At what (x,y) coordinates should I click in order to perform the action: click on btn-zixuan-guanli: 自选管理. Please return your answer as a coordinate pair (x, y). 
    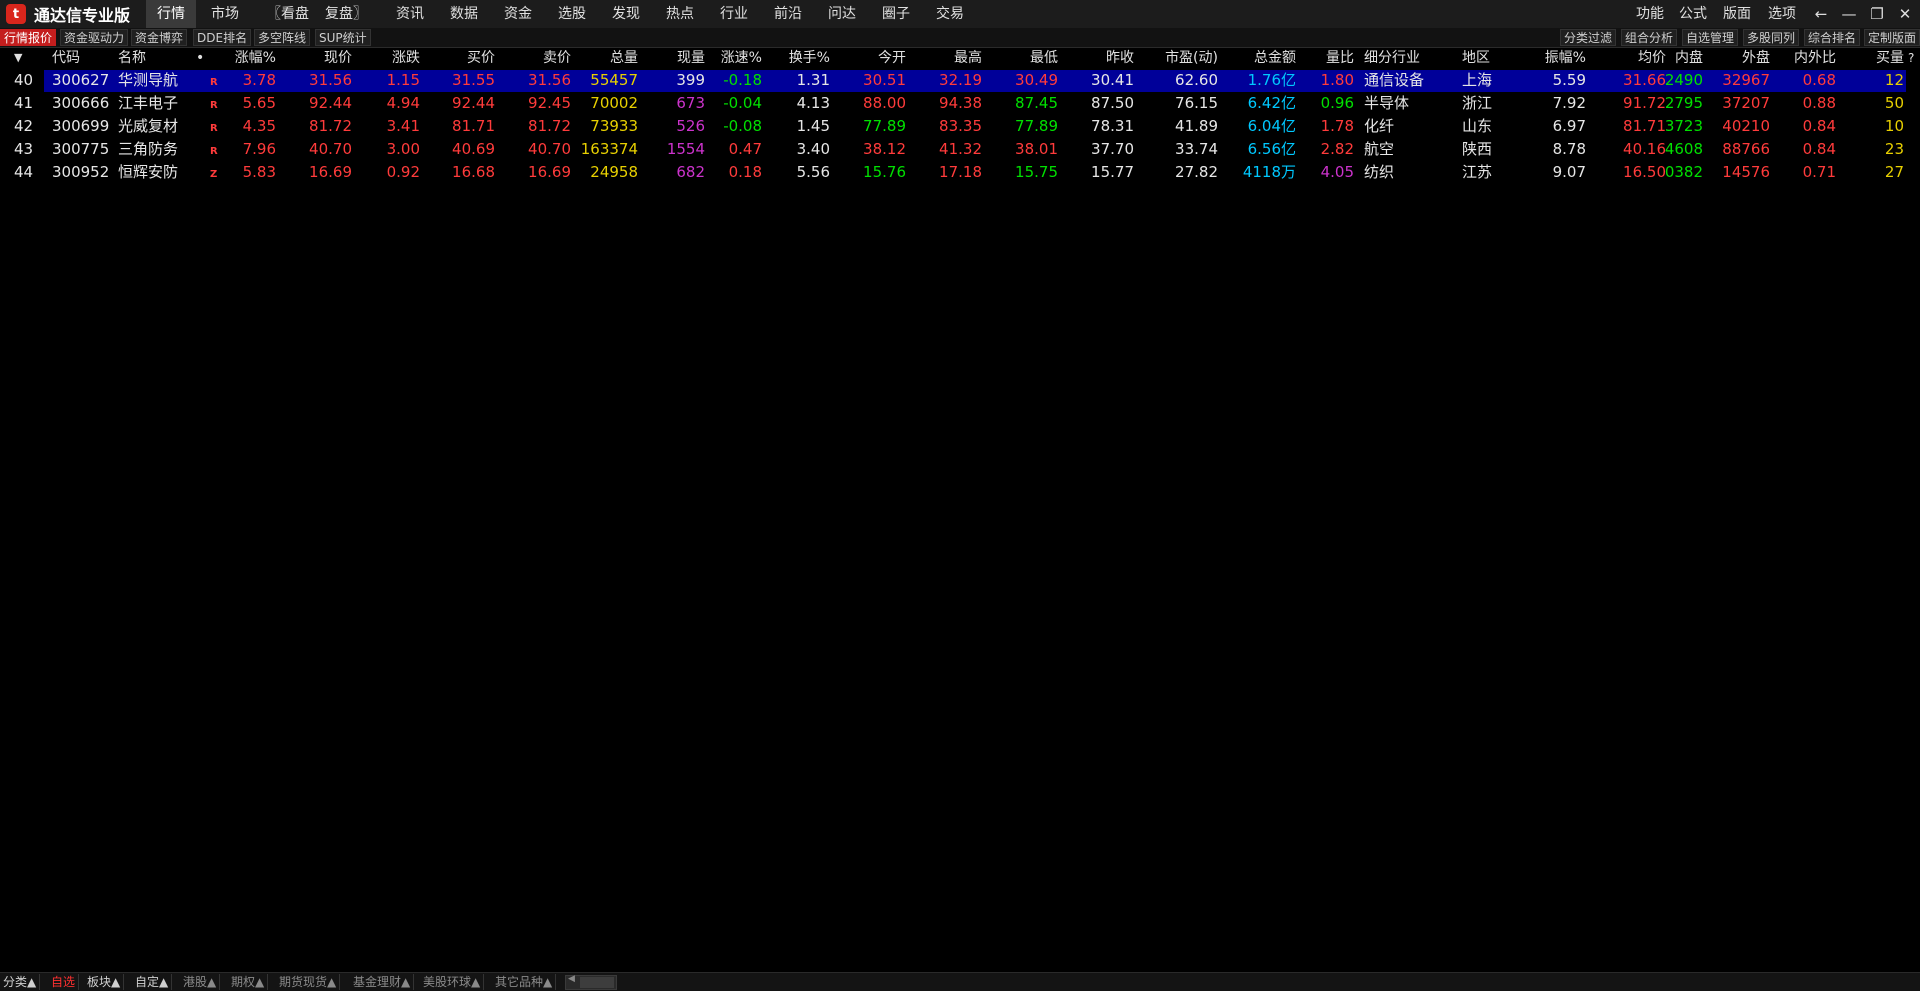
    Looking at the image, I should click on (1710, 37).